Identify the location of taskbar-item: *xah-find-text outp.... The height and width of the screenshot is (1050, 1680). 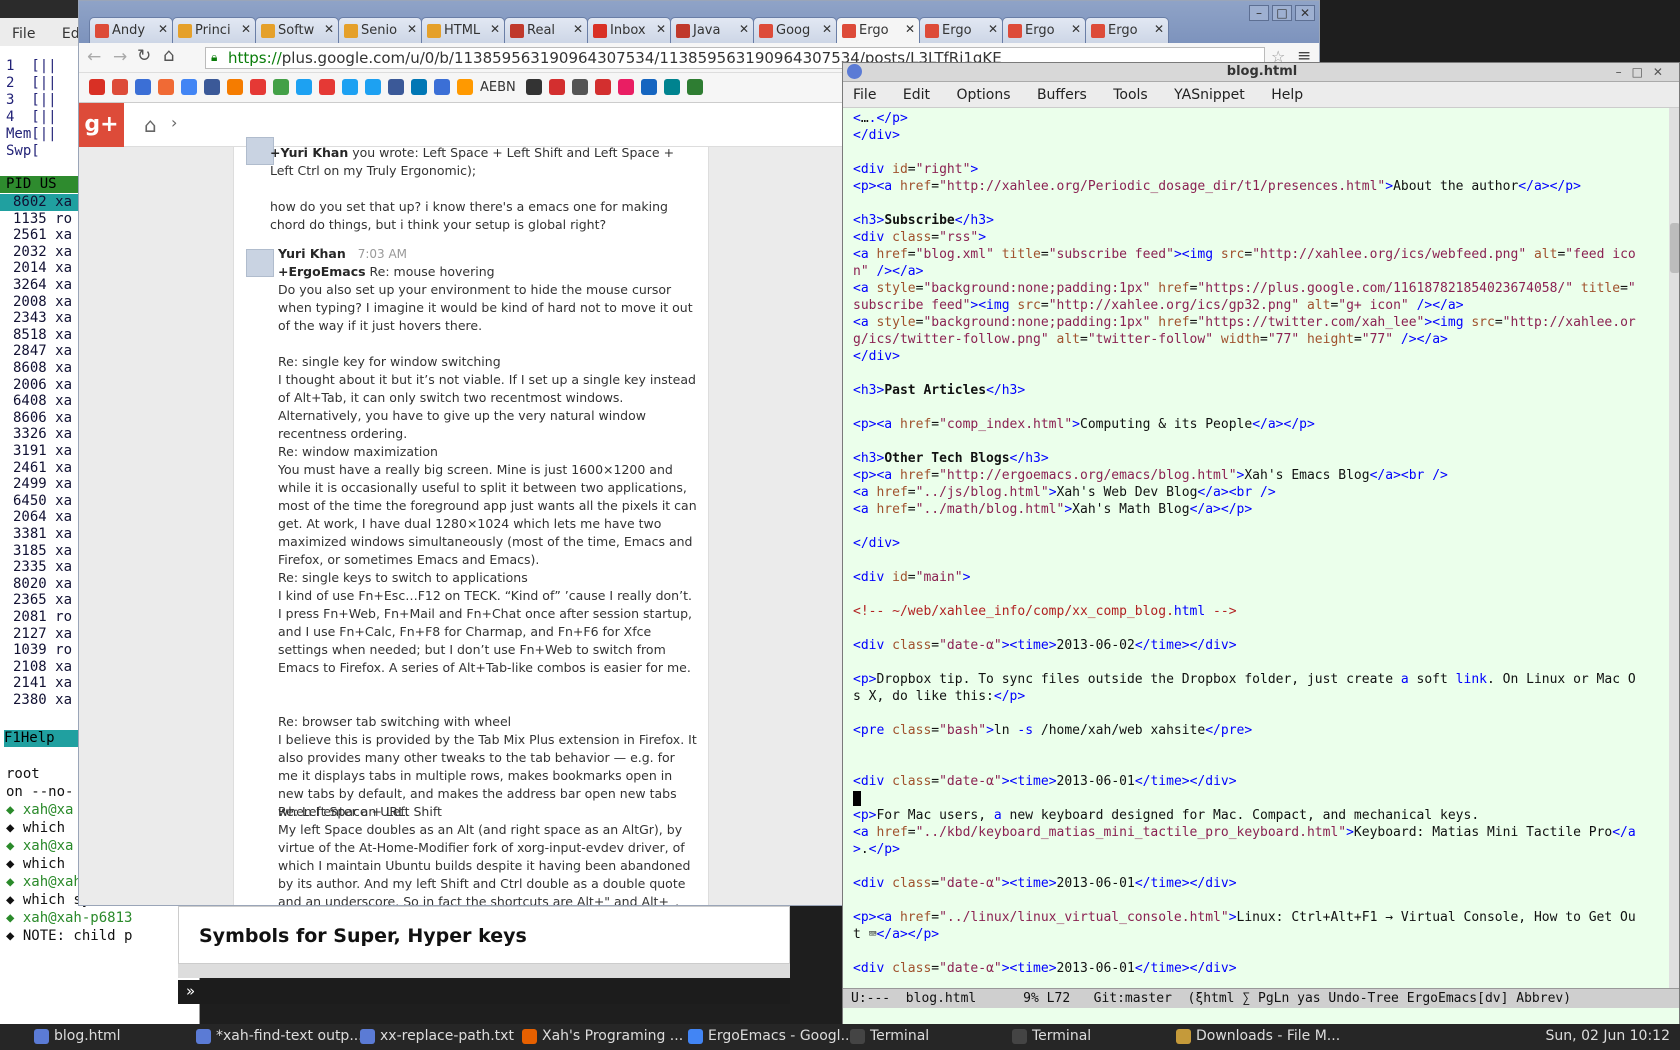
(279, 1036).